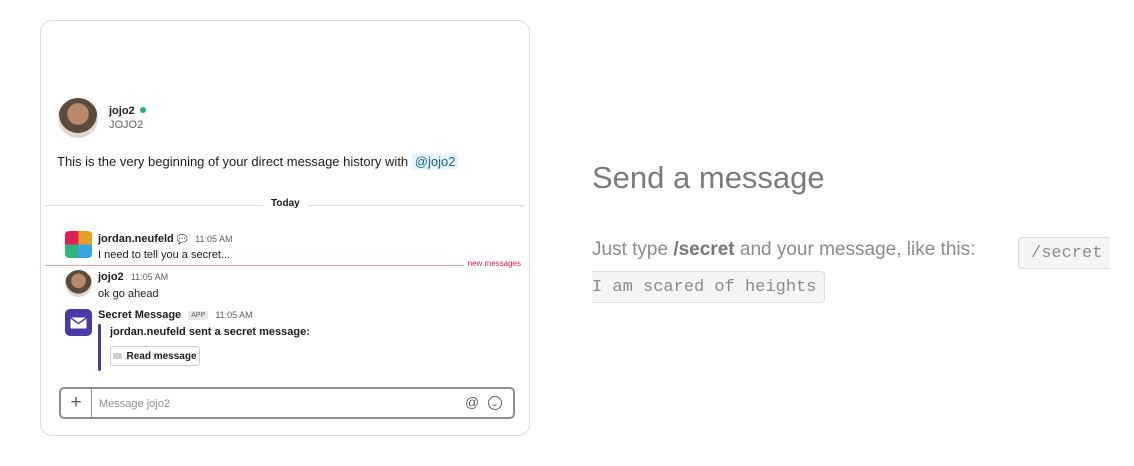  I want to click on new-messages-line, so click(285, 265).